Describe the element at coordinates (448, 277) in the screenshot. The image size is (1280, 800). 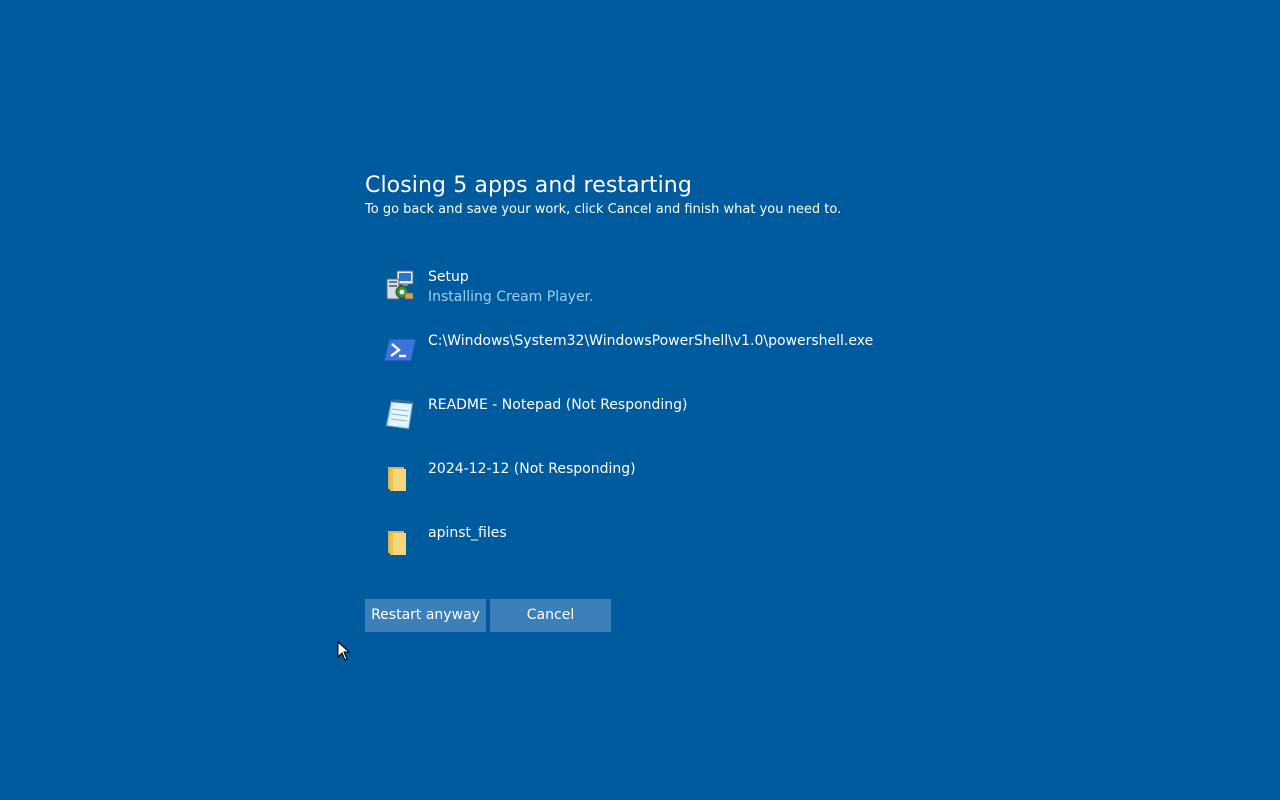
I see `app-name: Setup` at that location.